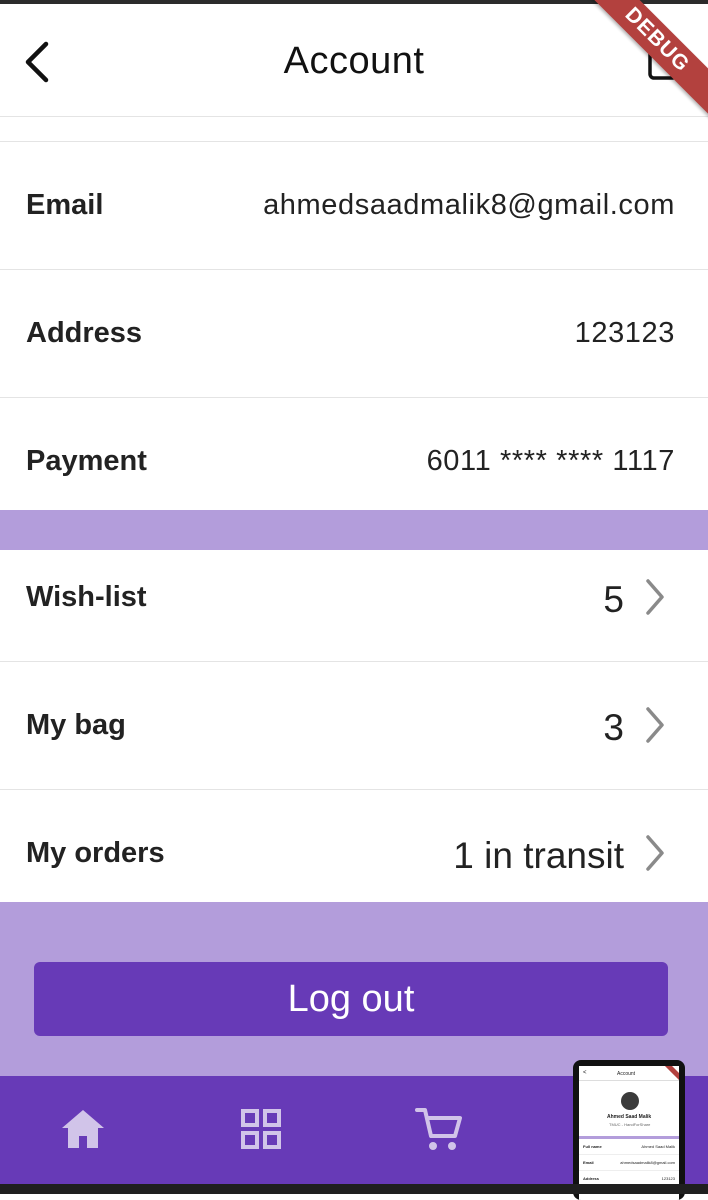 The width and height of the screenshot is (708, 1200). I want to click on email-row: Email ahmedsaadmalik8@gmail.com, so click(354, 205).